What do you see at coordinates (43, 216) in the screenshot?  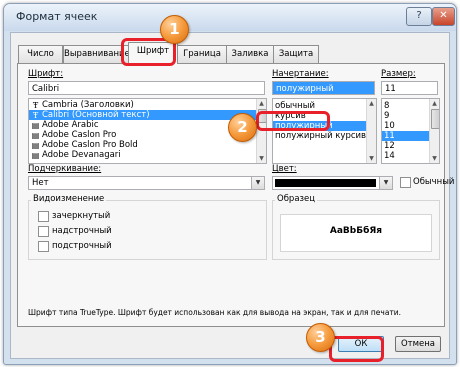 I see `strikethrough-checkbox` at bounding box center [43, 216].